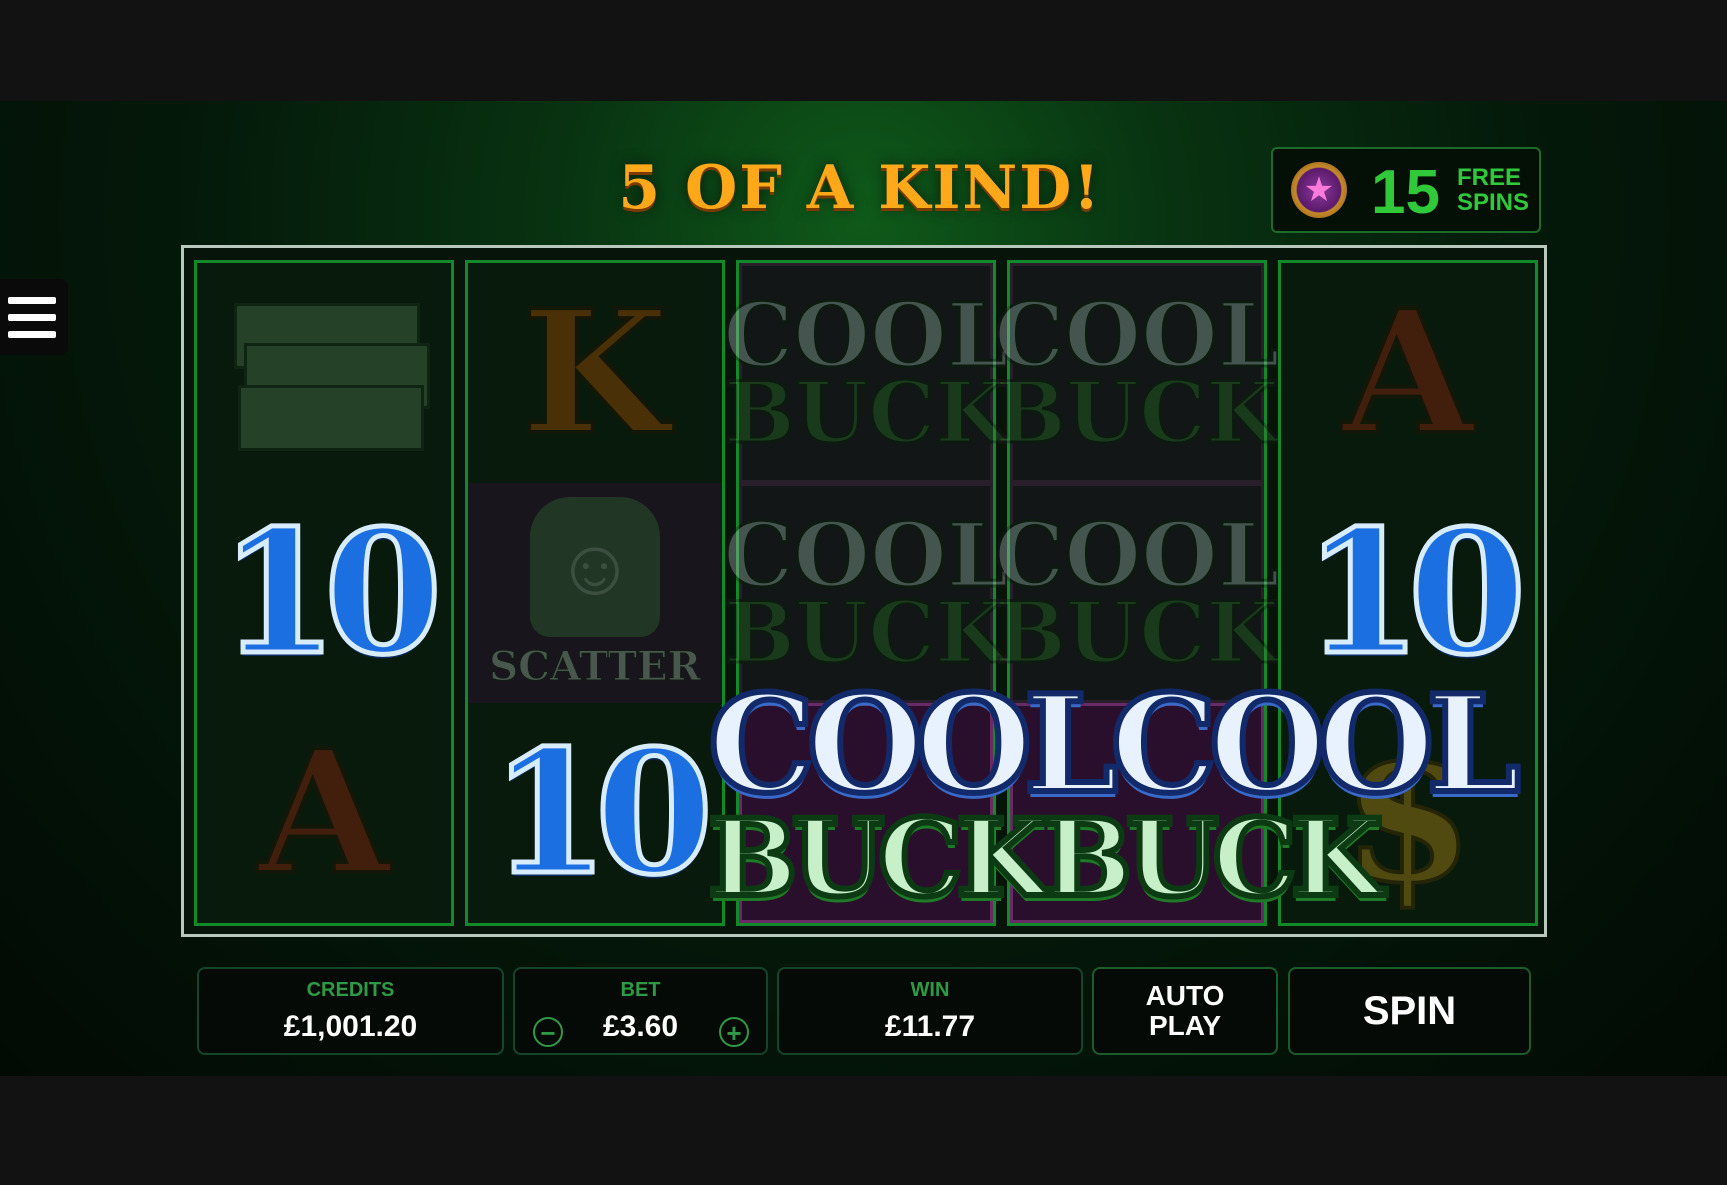 The image size is (1727, 1185). I want to click on cash-stack-symbol, so click(324, 373).